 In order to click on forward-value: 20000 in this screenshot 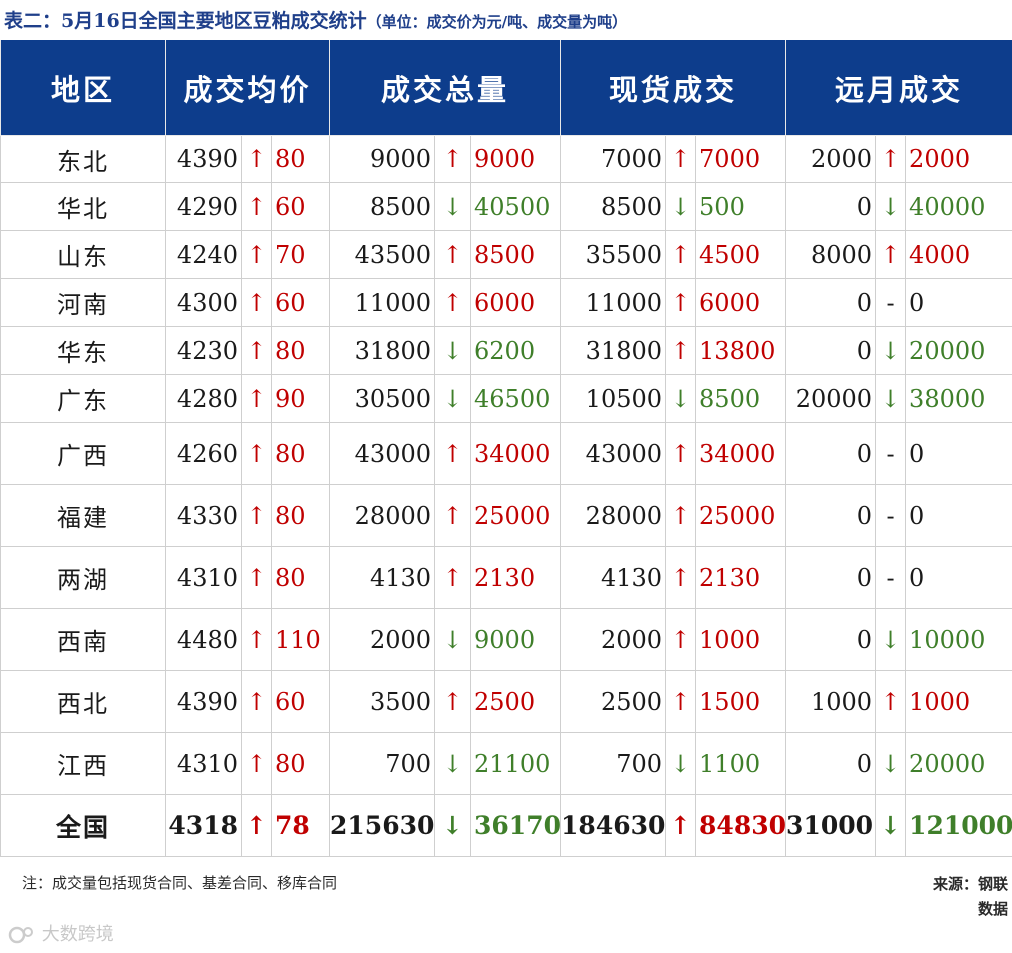, I will do `click(831, 398)`.